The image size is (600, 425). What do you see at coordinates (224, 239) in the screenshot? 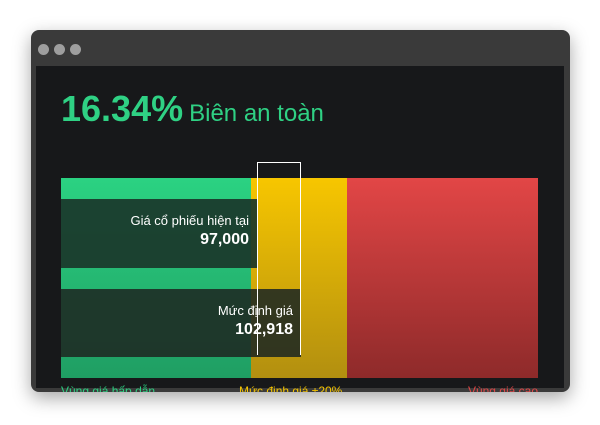
I see `current-price-value: 97,000` at bounding box center [224, 239].